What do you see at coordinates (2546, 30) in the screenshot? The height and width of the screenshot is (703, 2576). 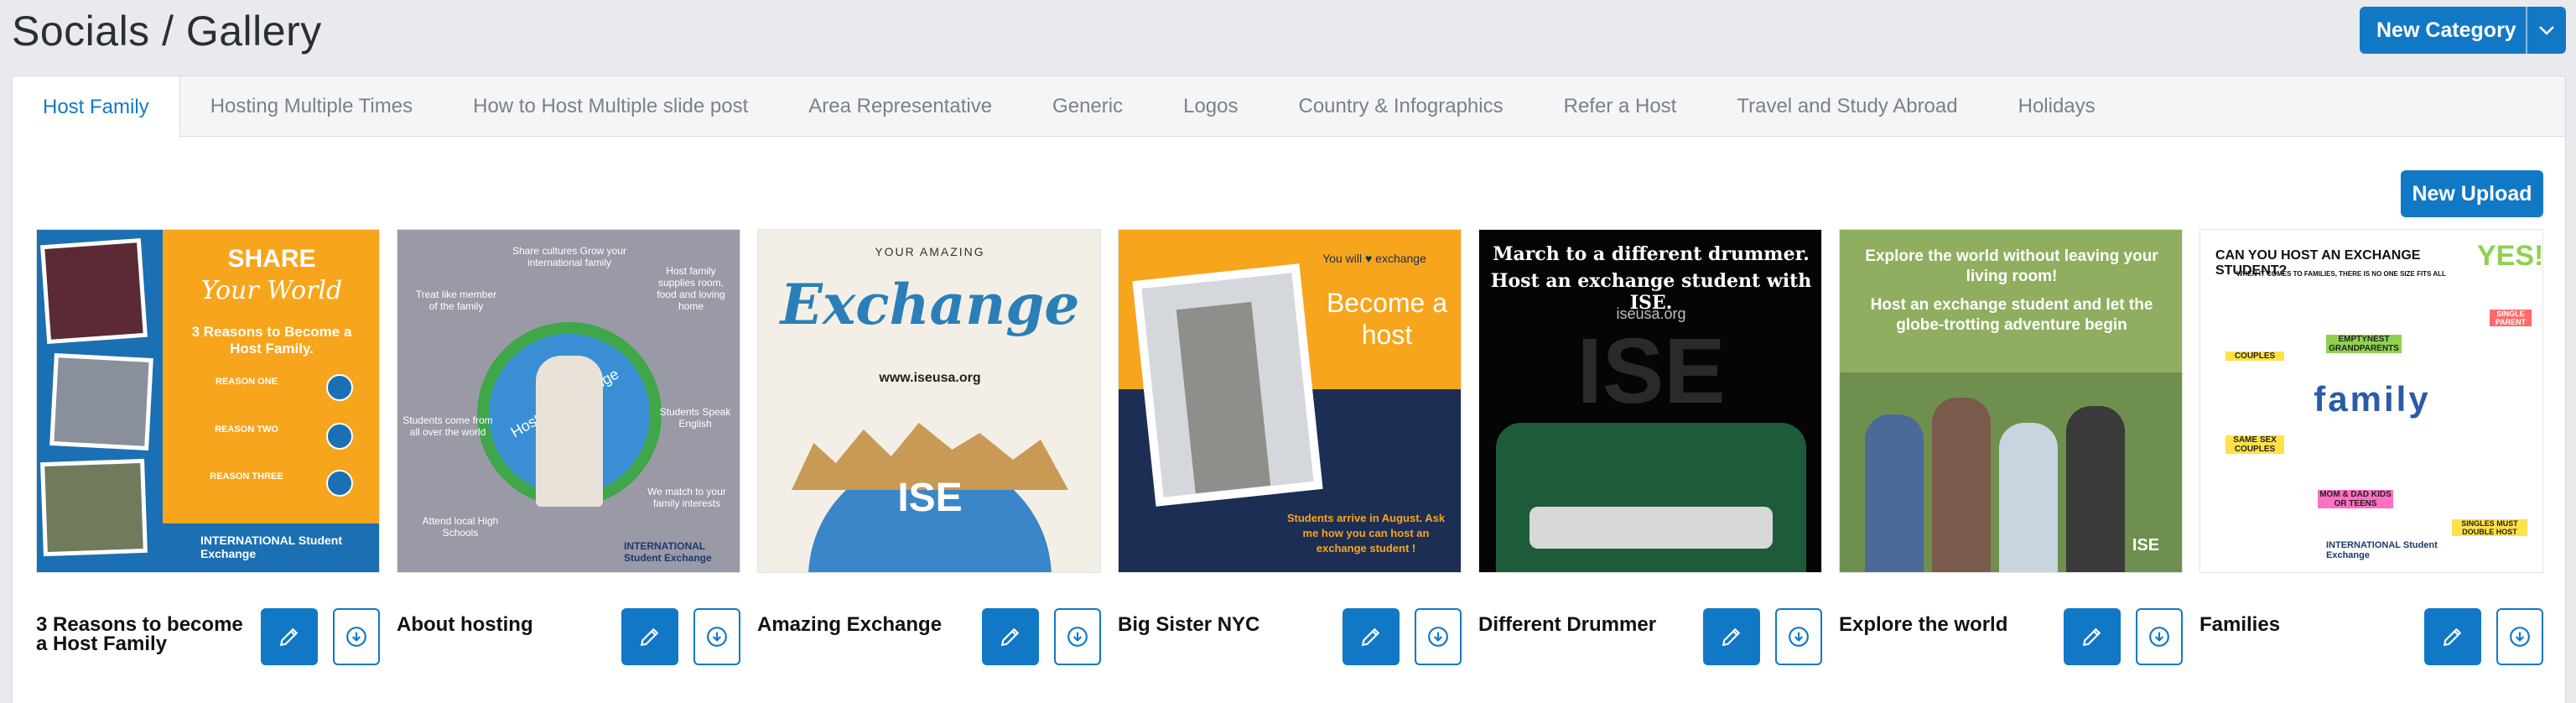 I see `chevron-down-icon` at bounding box center [2546, 30].